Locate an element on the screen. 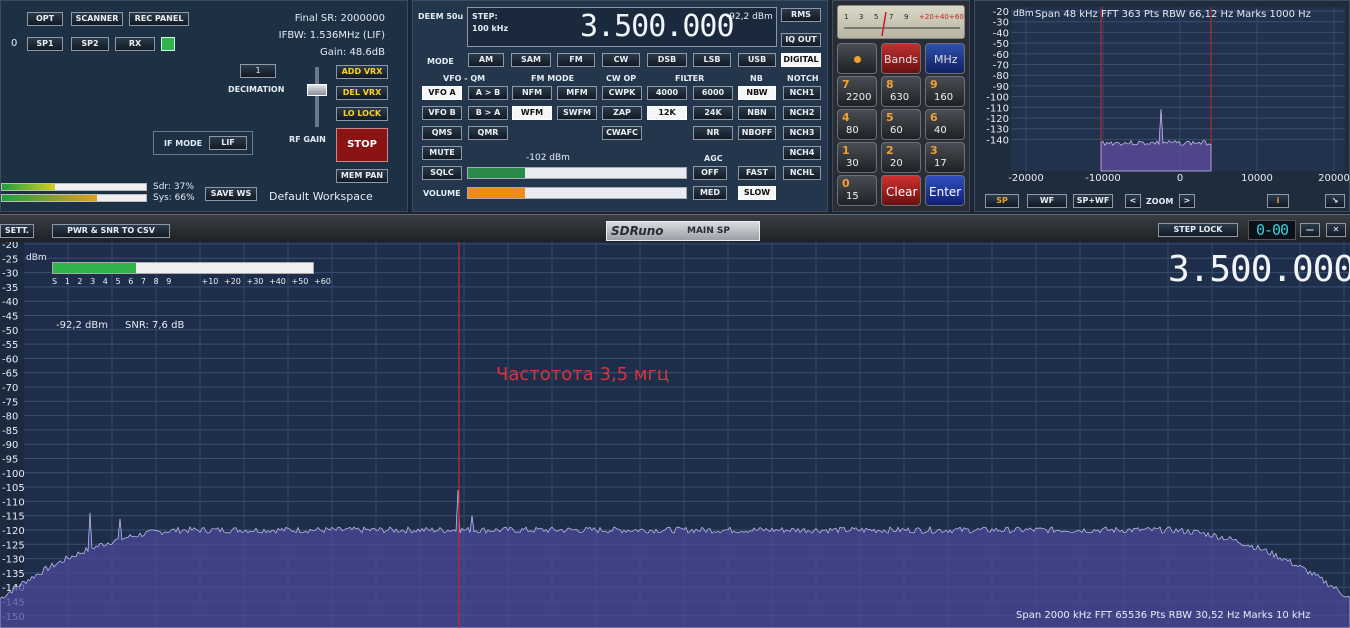 The width and height of the screenshot is (1350, 628). mode-usb-button: USB is located at coordinates (757, 60).